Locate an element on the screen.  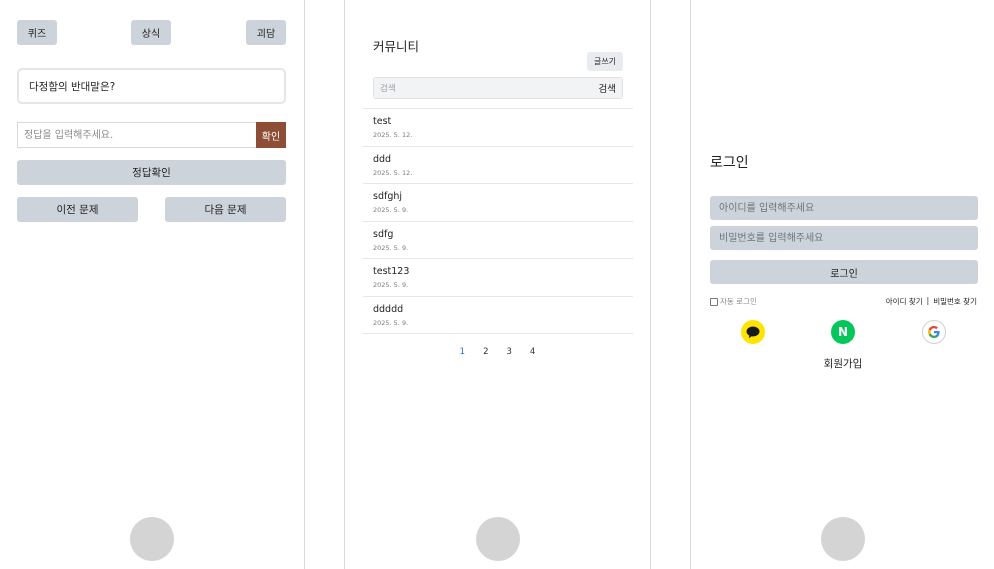
list-item: sdfghj 2025. 5. 9. is located at coordinates (498, 203).